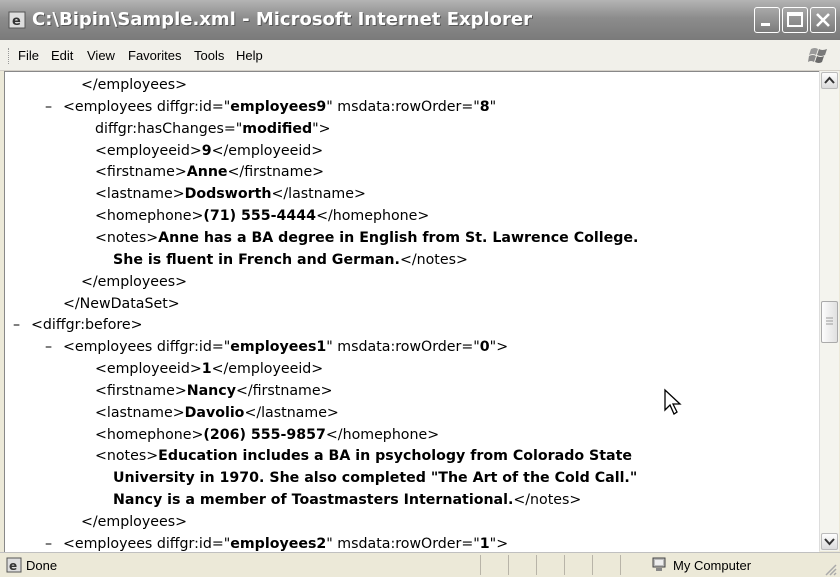 This screenshot has width=840, height=577. I want to click on xml-line: <homephone>(71) 555-4444</homephone>, so click(262, 217).